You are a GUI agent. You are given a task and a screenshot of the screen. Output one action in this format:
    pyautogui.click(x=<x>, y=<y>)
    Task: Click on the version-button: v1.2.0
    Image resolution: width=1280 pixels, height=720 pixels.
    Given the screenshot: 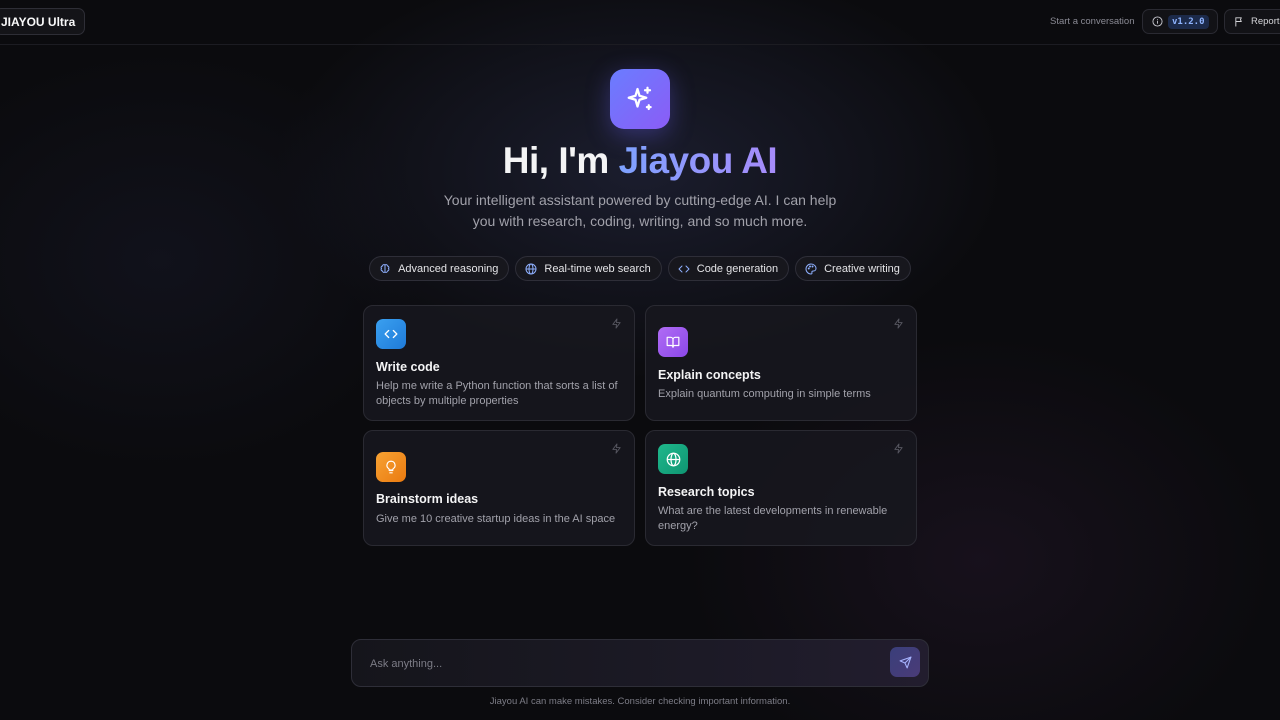 What is the action you would take?
    pyautogui.click(x=1180, y=21)
    